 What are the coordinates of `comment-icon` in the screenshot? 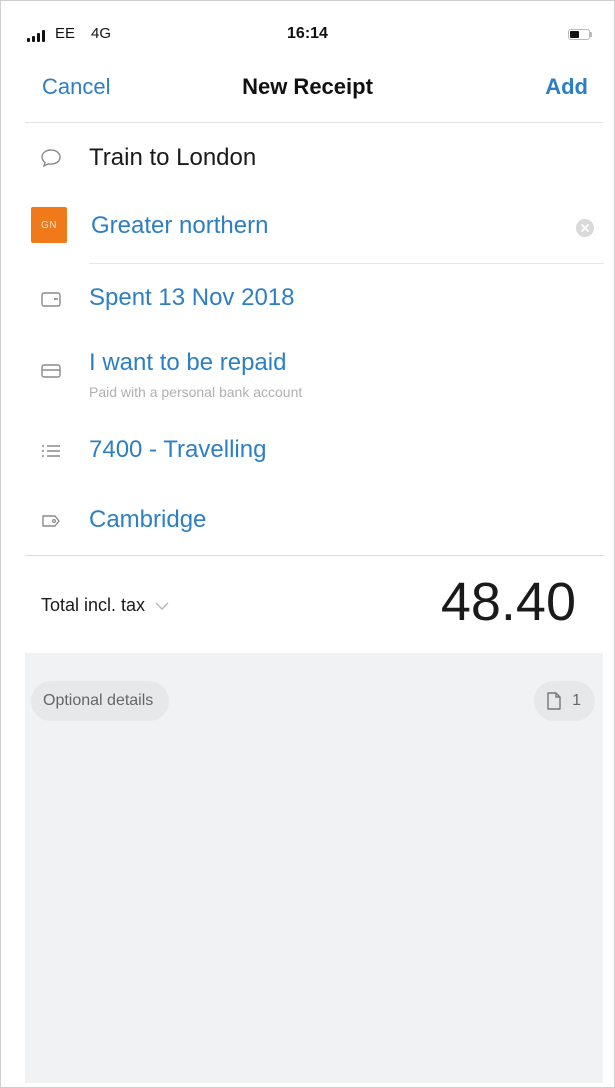 It's located at (51, 158).